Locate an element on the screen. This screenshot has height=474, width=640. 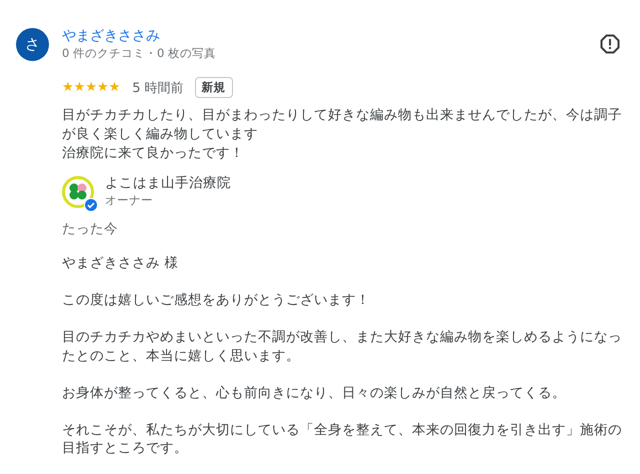
user-avatar: さ is located at coordinates (32, 44).